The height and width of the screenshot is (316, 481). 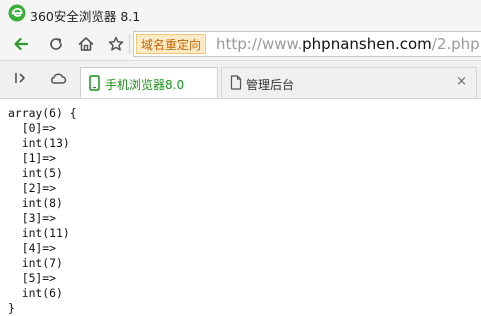 I want to click on url-text: http://www.phpnanshen.com/2.php, so click(x=348, y=44).